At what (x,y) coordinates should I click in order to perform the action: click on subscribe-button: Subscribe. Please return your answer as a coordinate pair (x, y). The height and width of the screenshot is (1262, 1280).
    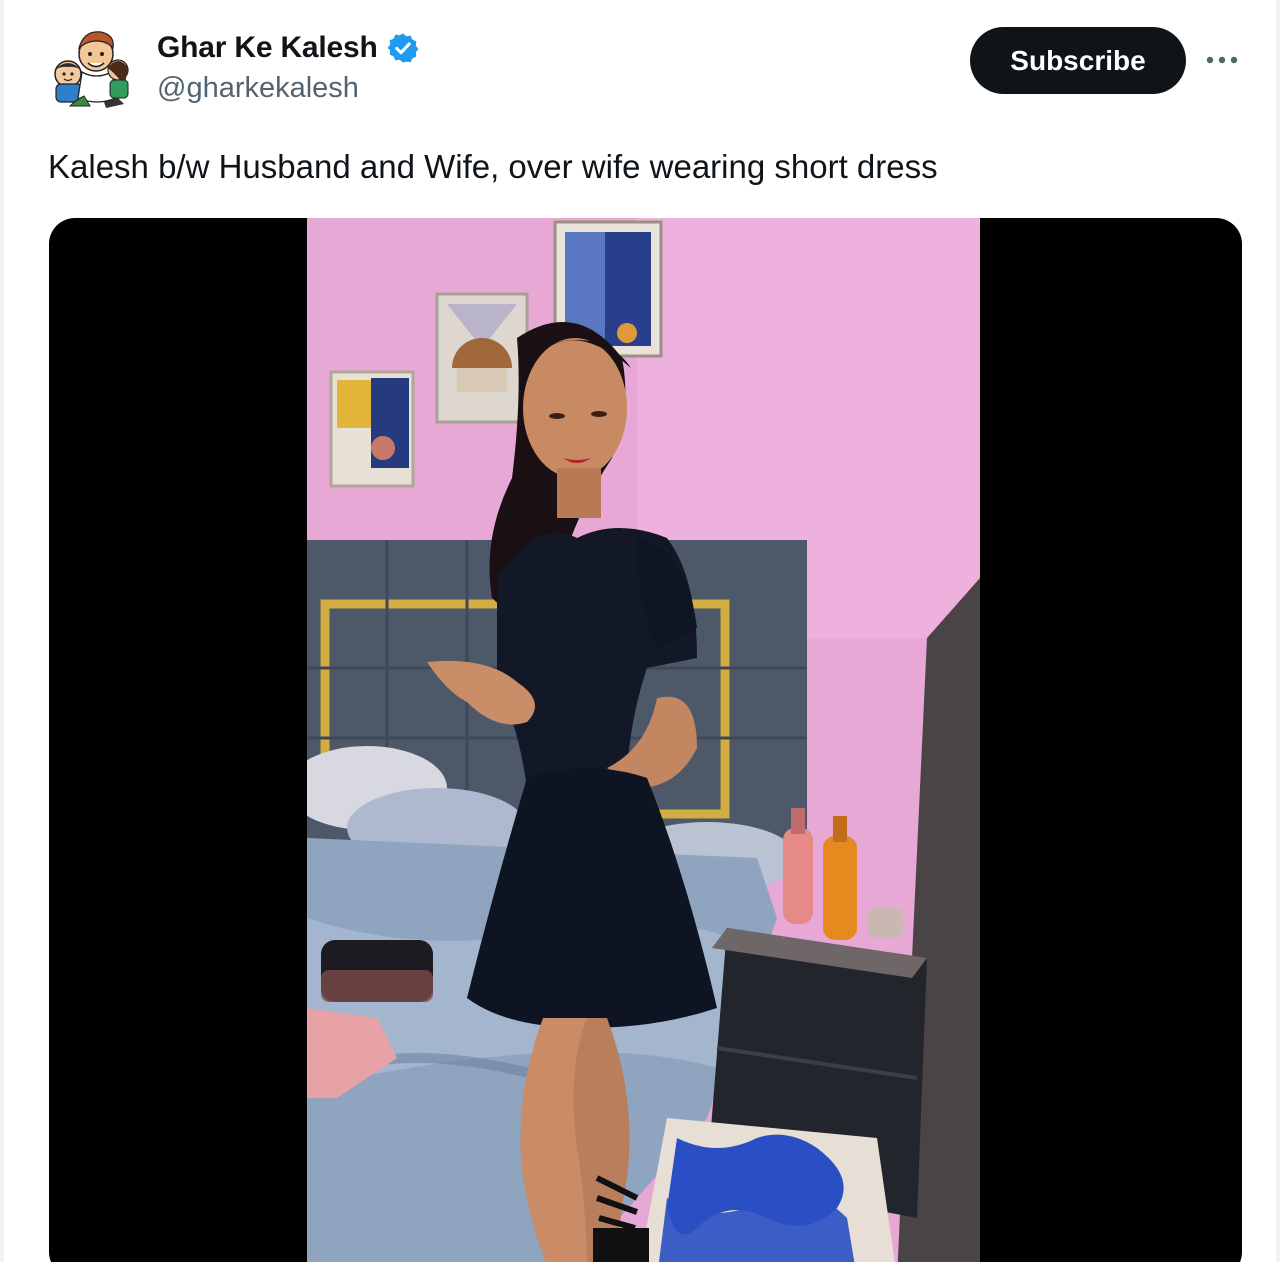
    Looking at the image, I should click on (1078, 60).